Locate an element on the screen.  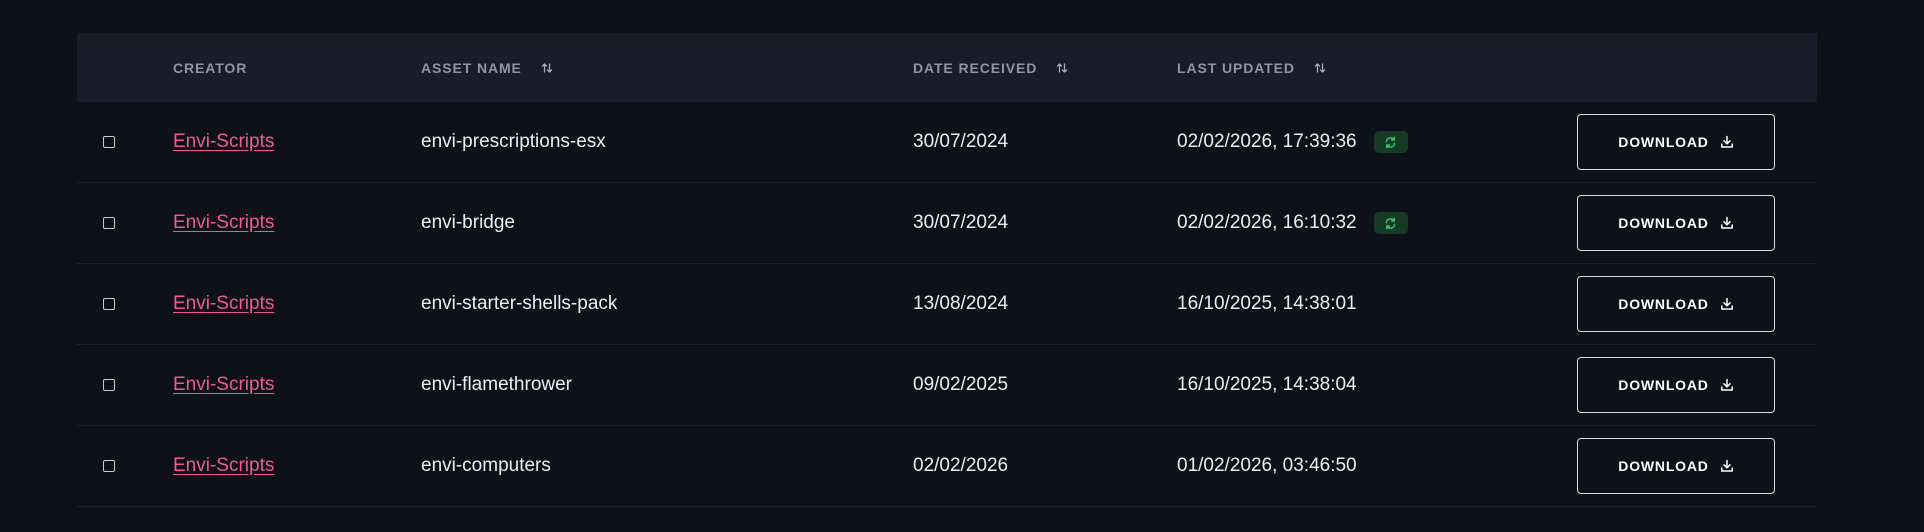
date-received-cell: 13/08/2024 is located at coordinates (960, 304).